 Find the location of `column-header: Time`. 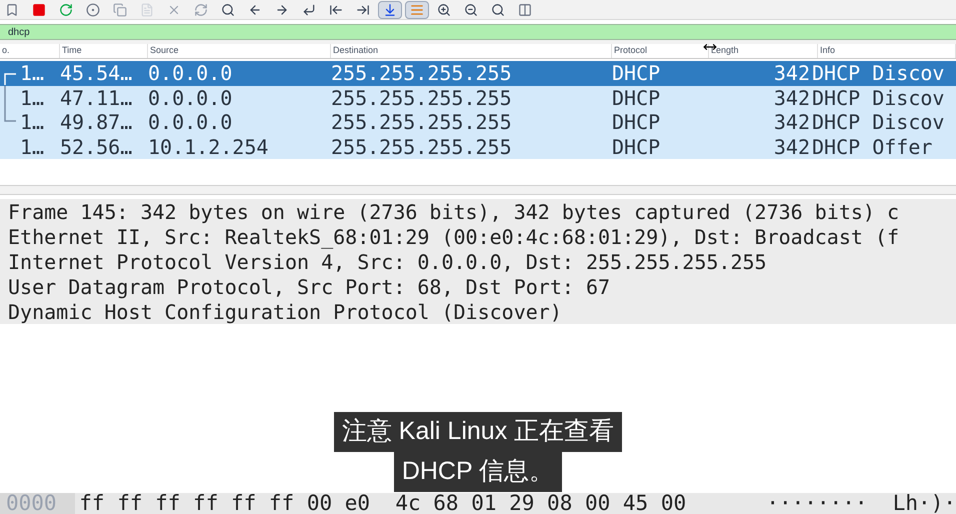

column-header: Time is located at coordinates (104, 51).